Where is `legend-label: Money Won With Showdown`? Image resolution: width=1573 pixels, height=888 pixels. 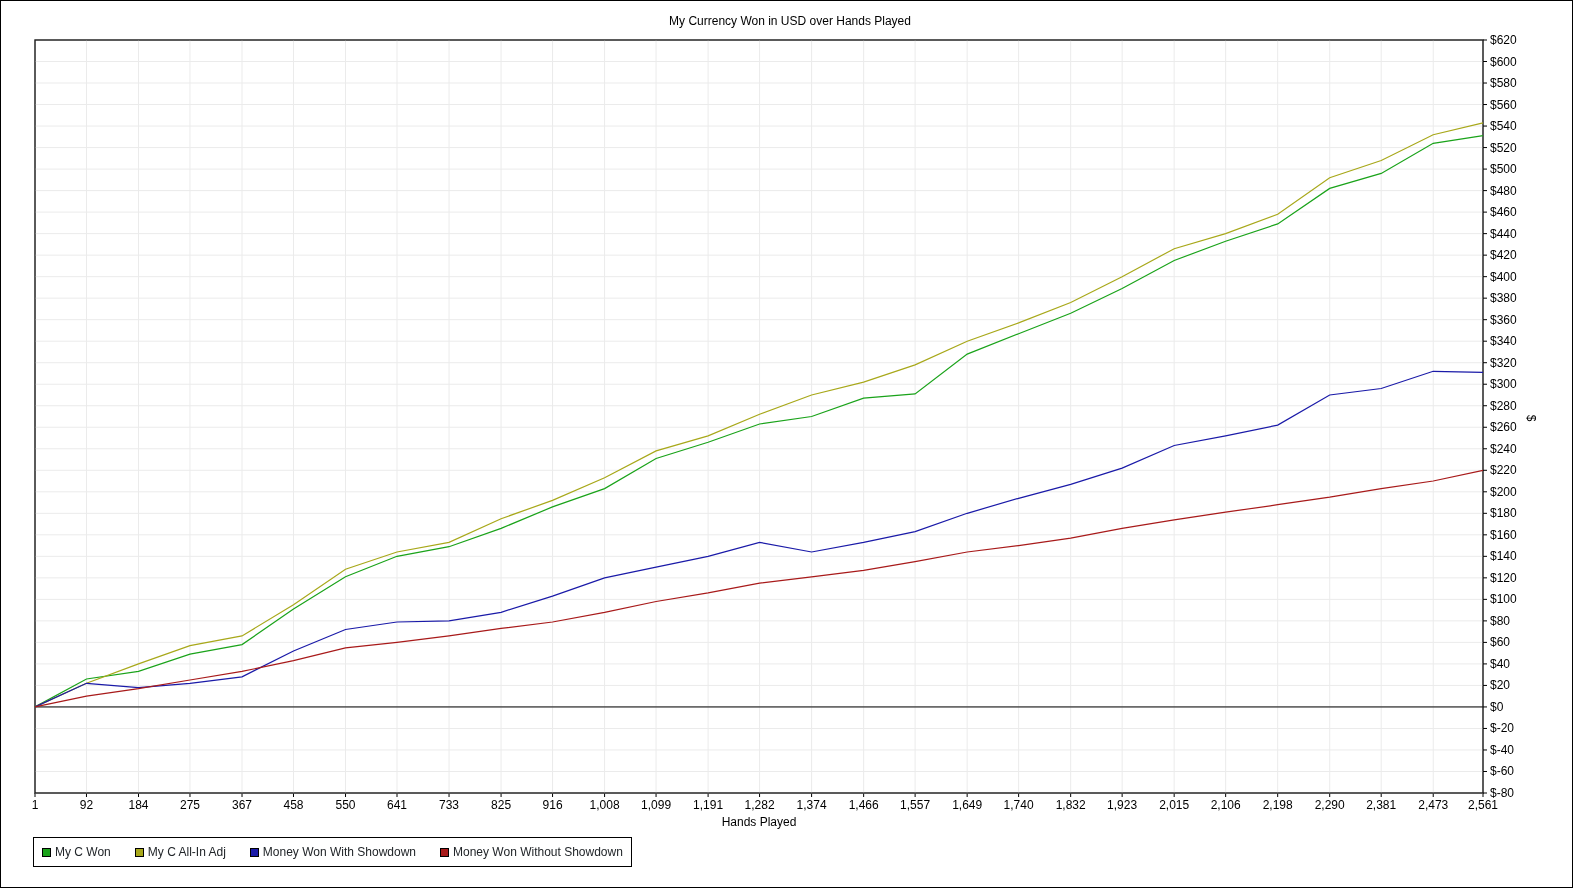 legend-label: Money Won With Showdown is located at coordinates (339, 852).